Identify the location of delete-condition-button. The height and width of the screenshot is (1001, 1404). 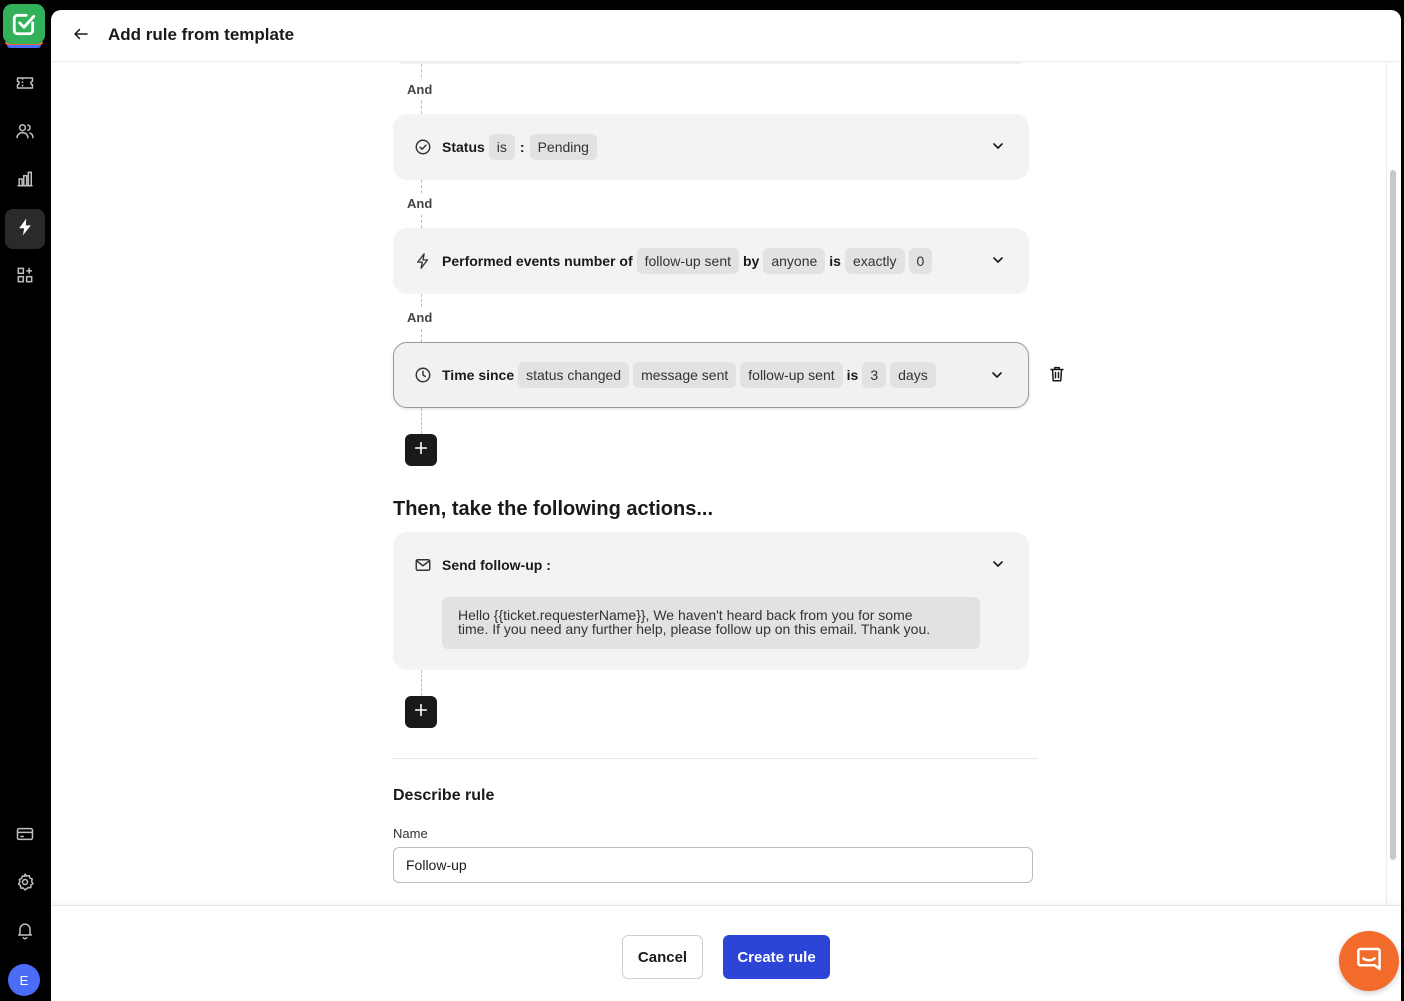
(1057, 376).